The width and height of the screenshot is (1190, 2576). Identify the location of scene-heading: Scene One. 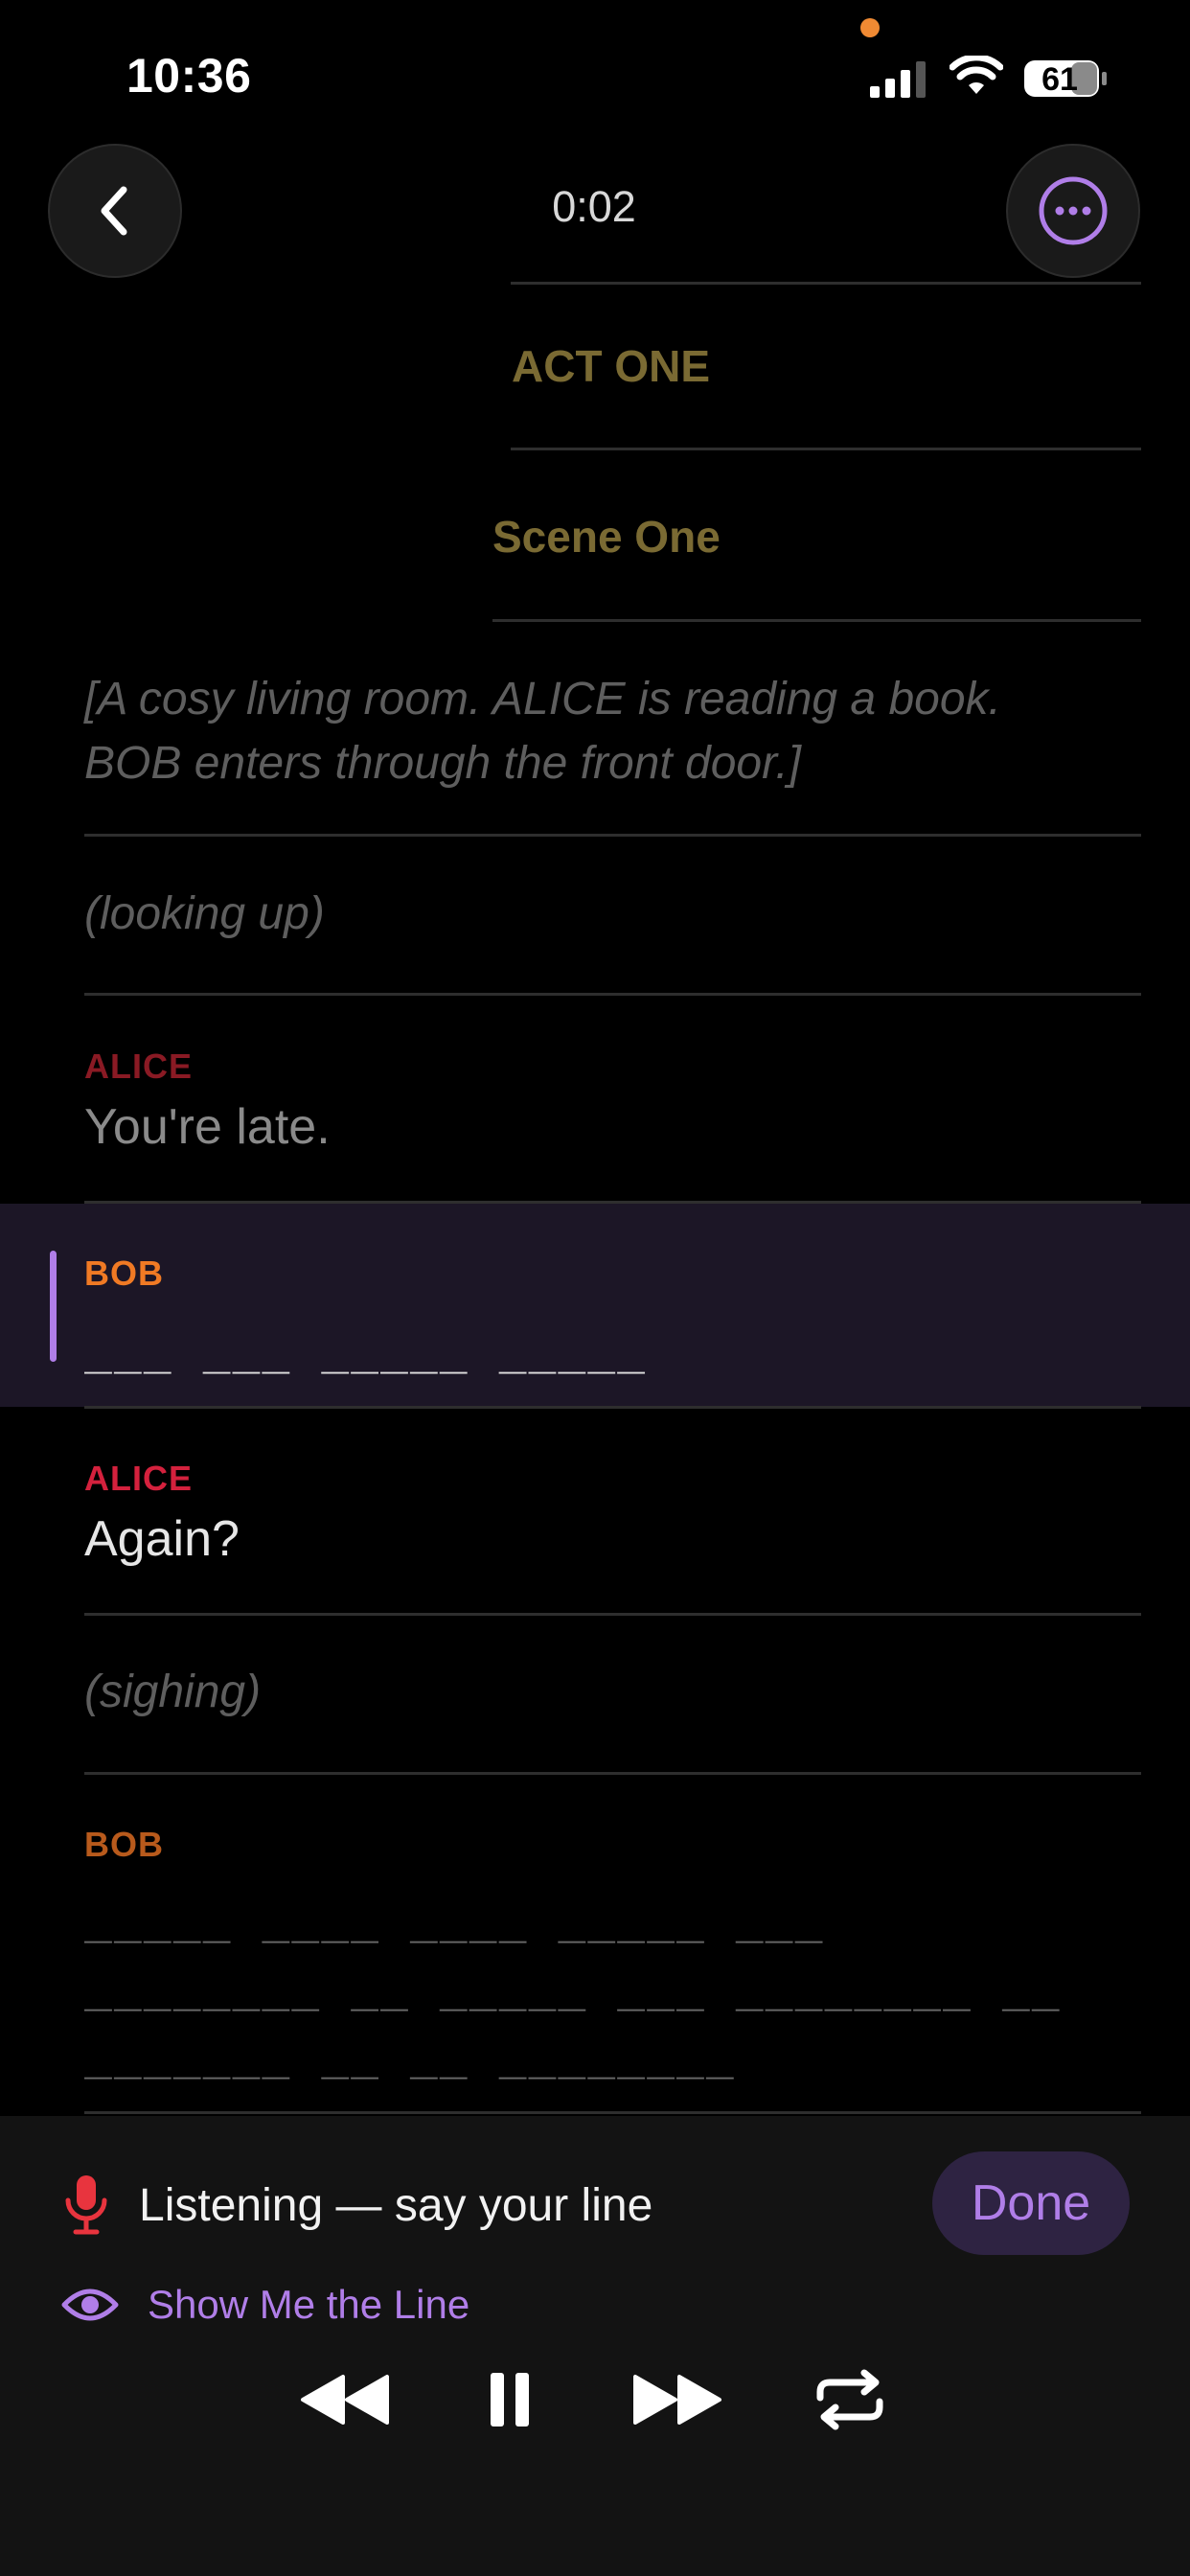
(606, 537).